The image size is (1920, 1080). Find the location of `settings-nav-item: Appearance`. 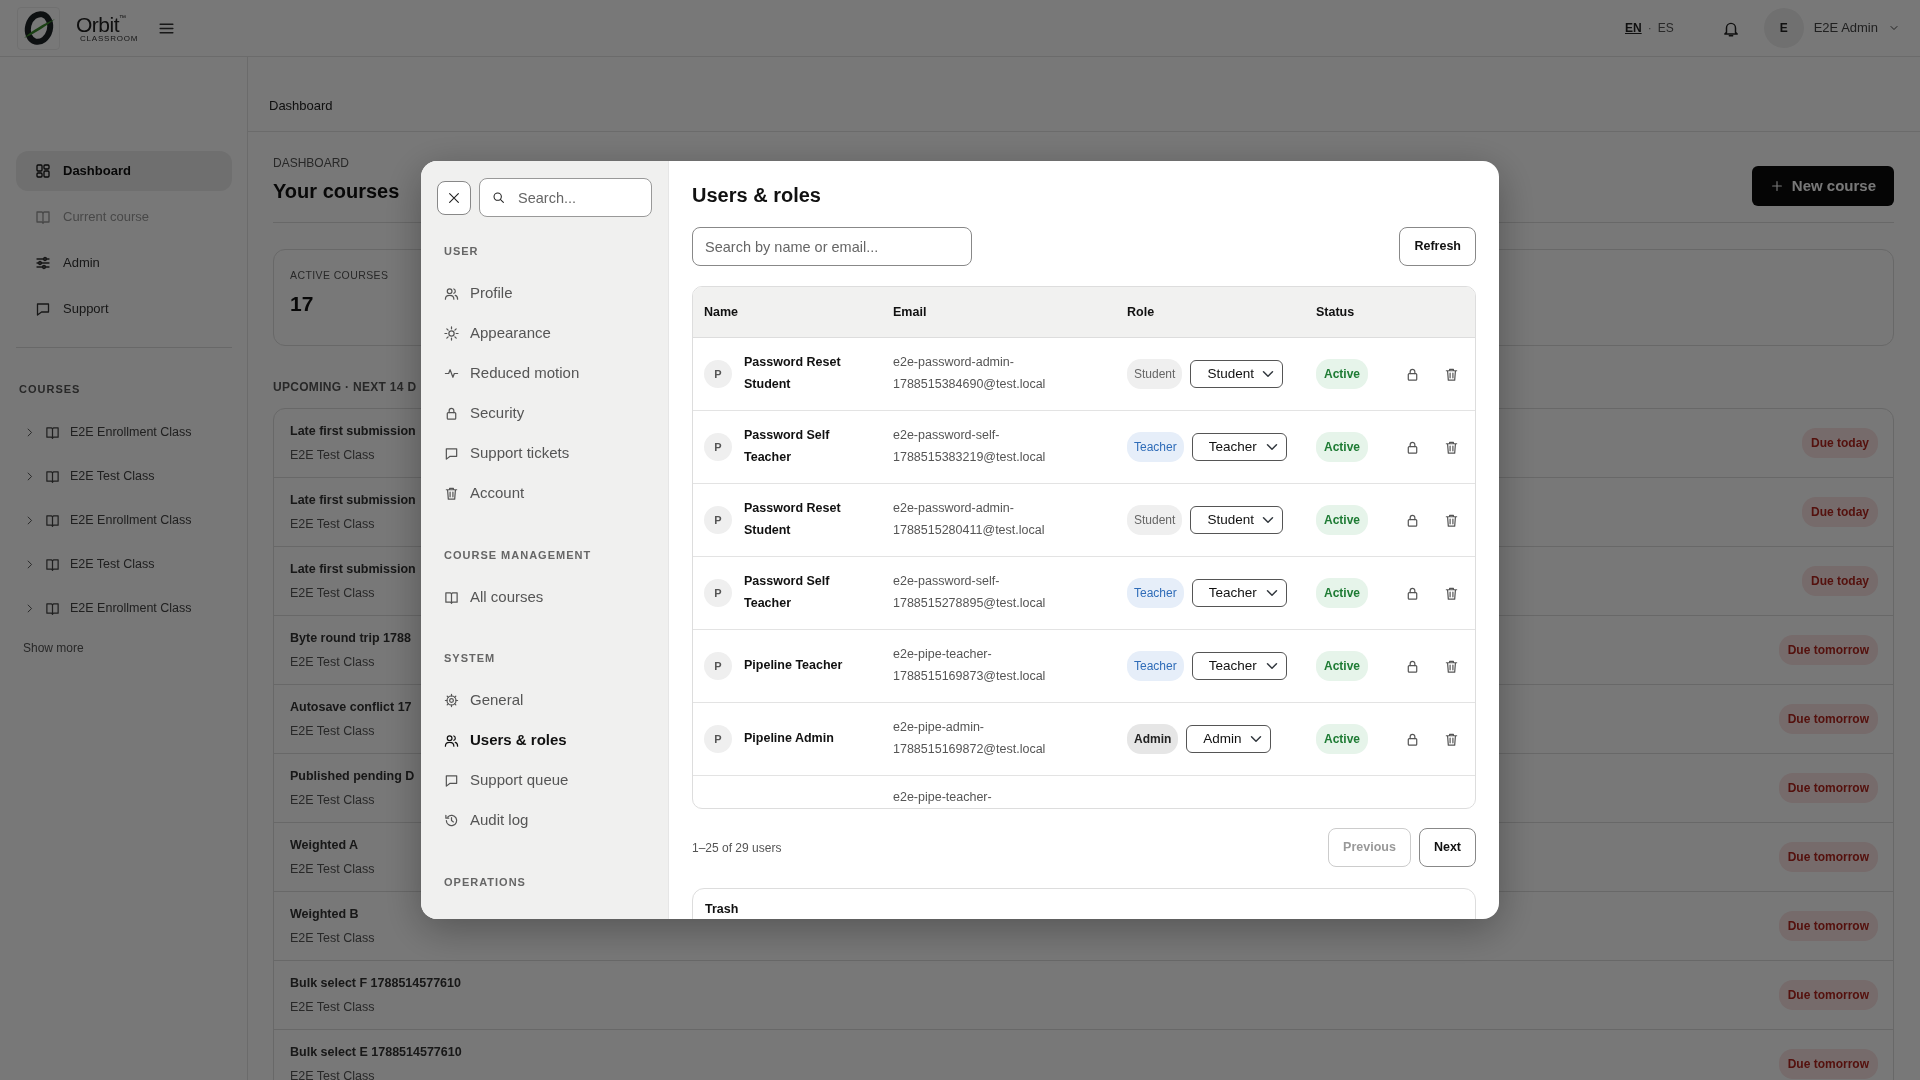

settings-nav-item: Appearance is located at coordinates (544, 333).